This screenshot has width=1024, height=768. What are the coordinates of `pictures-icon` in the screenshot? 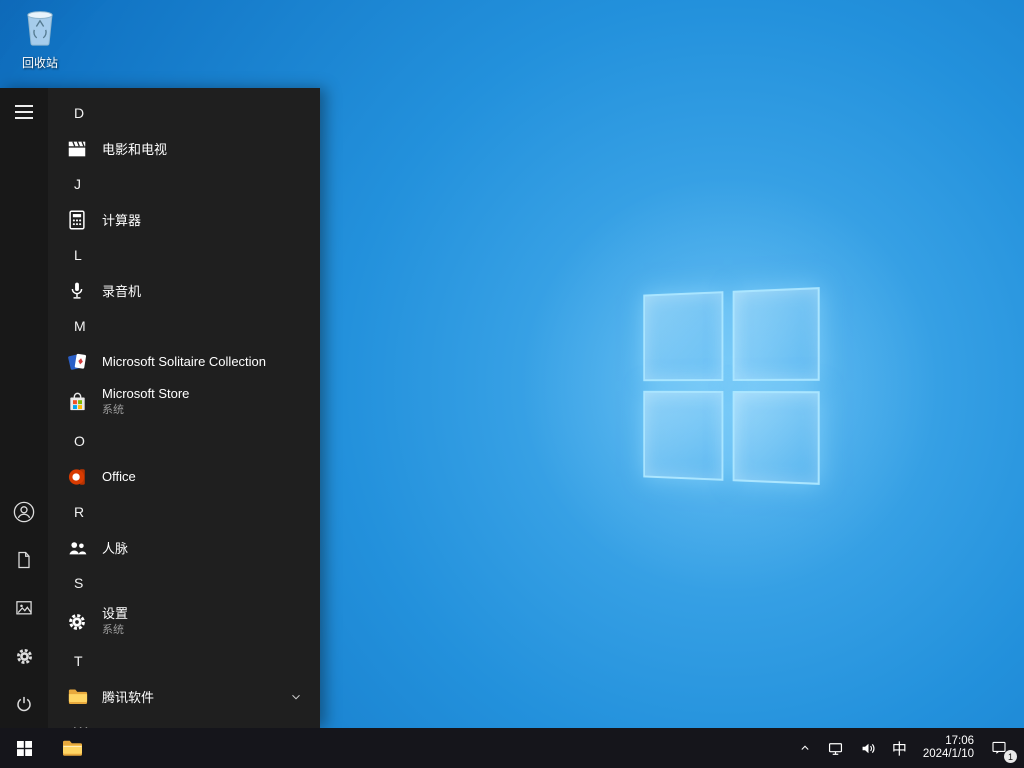 It's located at (24, 608).